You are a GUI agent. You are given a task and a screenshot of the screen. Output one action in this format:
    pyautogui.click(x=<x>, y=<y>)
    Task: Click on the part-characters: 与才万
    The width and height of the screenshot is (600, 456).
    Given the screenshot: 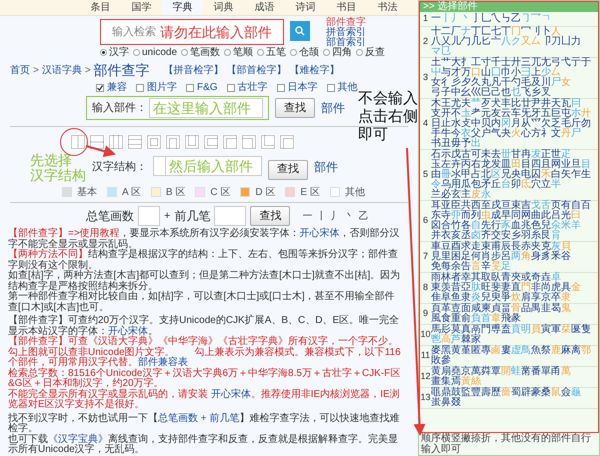 What is the action you would take?
    pyautogui.click(x=456, y=73)
    